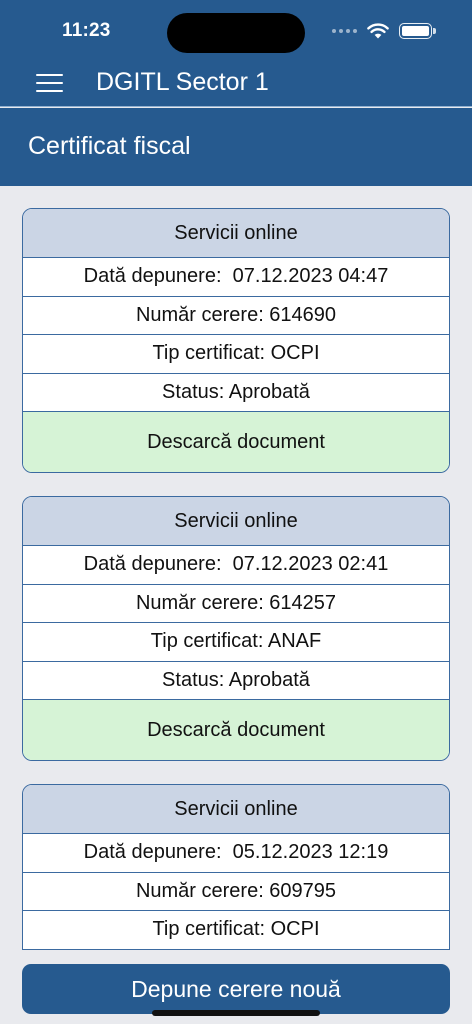 The width and height of the screenshot is (472, 1024). What do you see at coordinates (344, 30) in the screenshot?
I see `cellular-signal-icon` at bounding box center [344, 30].